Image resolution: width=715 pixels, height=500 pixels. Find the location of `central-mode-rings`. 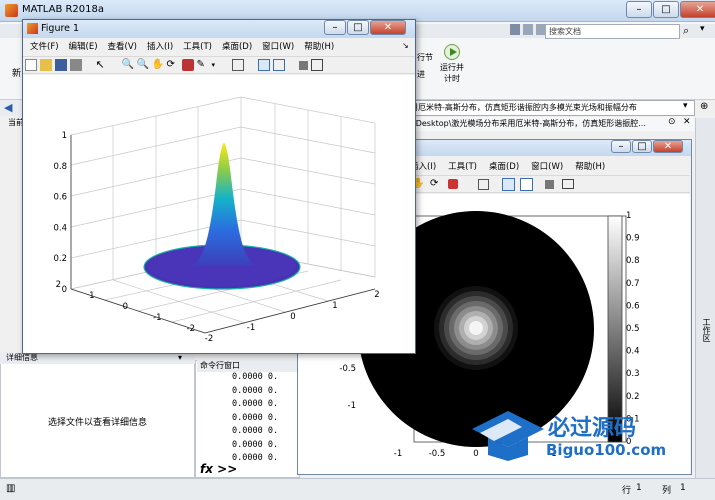

central-mode-rings is located at coordinates (476, 328).